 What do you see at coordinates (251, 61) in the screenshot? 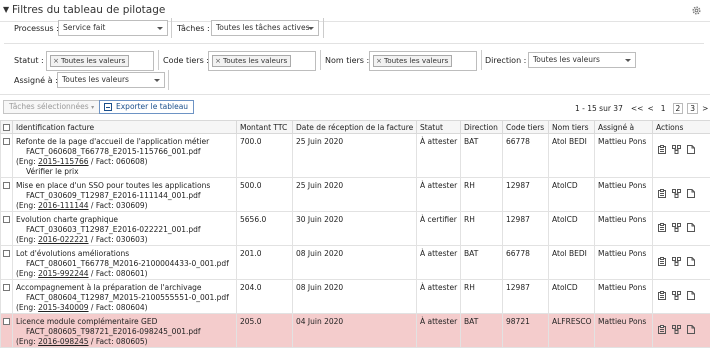
I see `code-tiers-tag: ×Toutes les valeurs` at bounding box center [251, 61].